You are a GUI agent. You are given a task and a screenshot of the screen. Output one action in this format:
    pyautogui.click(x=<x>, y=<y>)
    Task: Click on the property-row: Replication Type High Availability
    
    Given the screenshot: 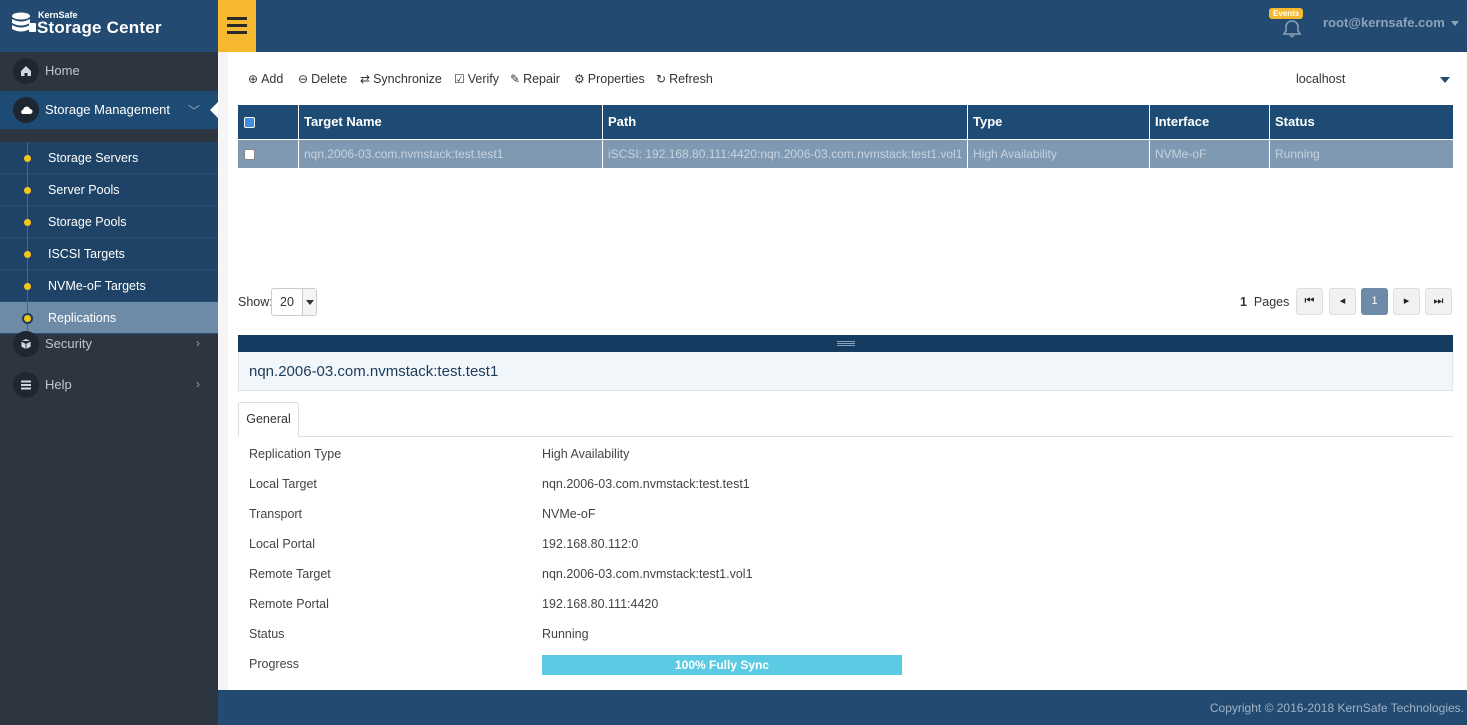 What is the action you would take?
    pyautogui.click(x=849, y=462)
    